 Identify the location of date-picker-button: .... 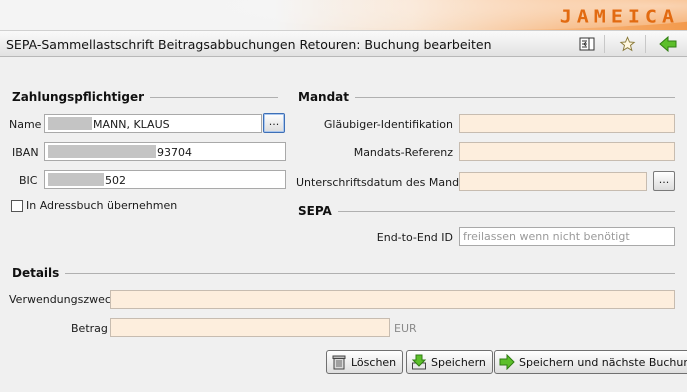
(664, 181).